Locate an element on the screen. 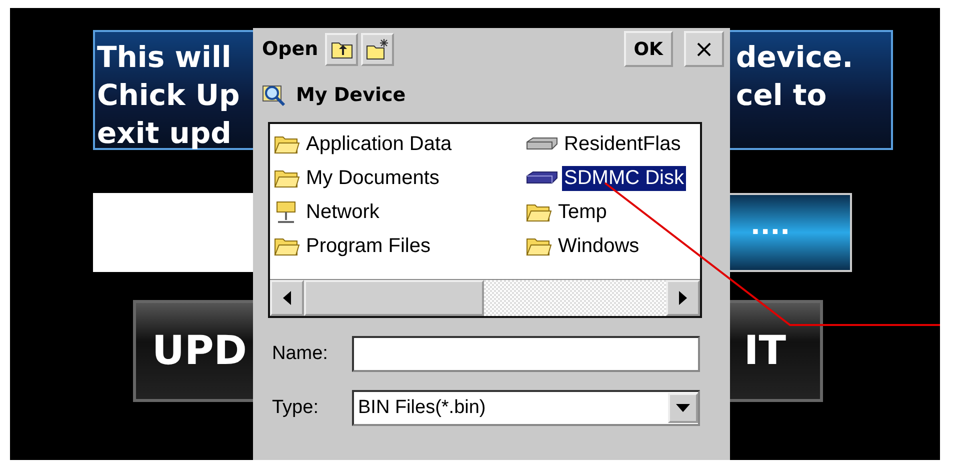 This screenshot has width=957, height=472. dropdown-button is located at coordinates (683, 408).